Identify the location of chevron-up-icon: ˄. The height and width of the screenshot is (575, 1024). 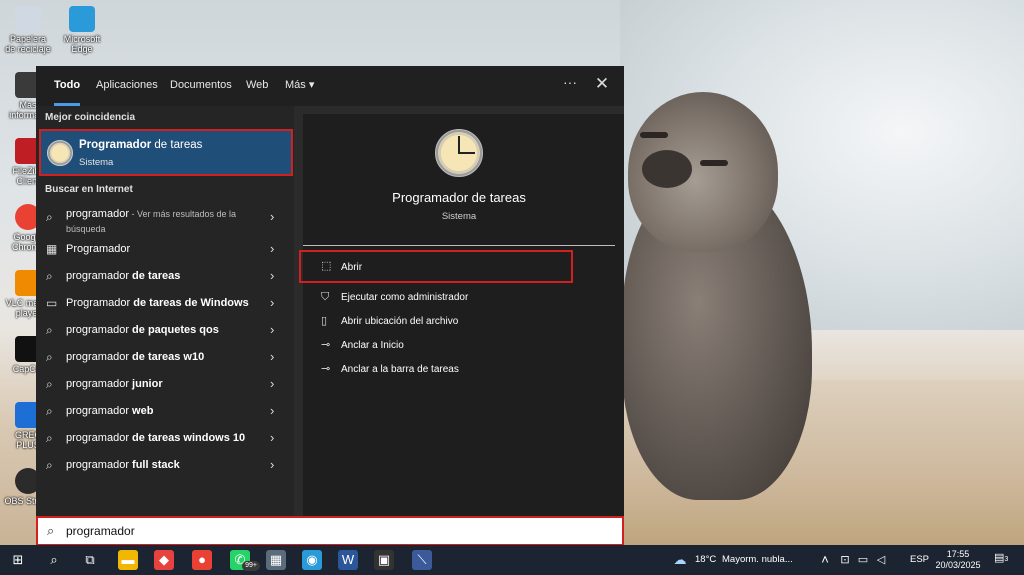
(825, 560).